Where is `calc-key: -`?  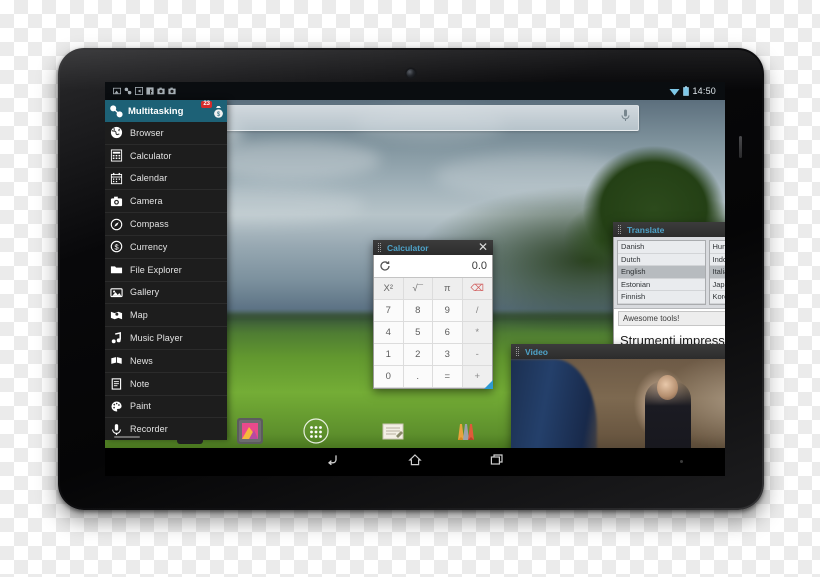
calc-key: - is located at coordinates (477, 355).